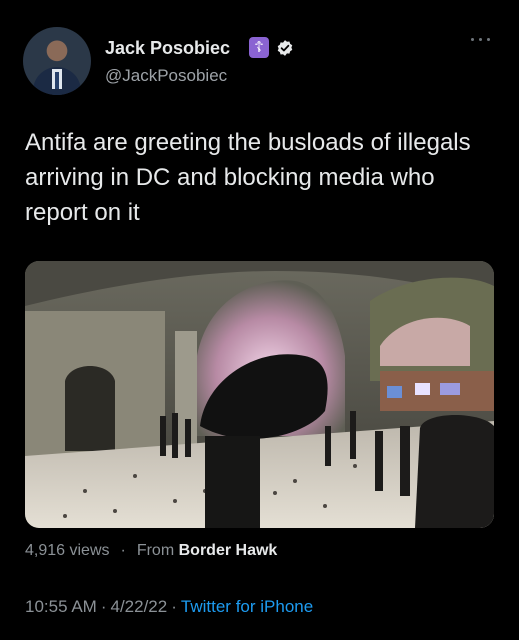 The width and height of the screenshot is (519, 640). What do you see at coordinates (167, 48) in the screenshot?
I see `author-name: Jack Posobiec` at bounding box center [167, 48].